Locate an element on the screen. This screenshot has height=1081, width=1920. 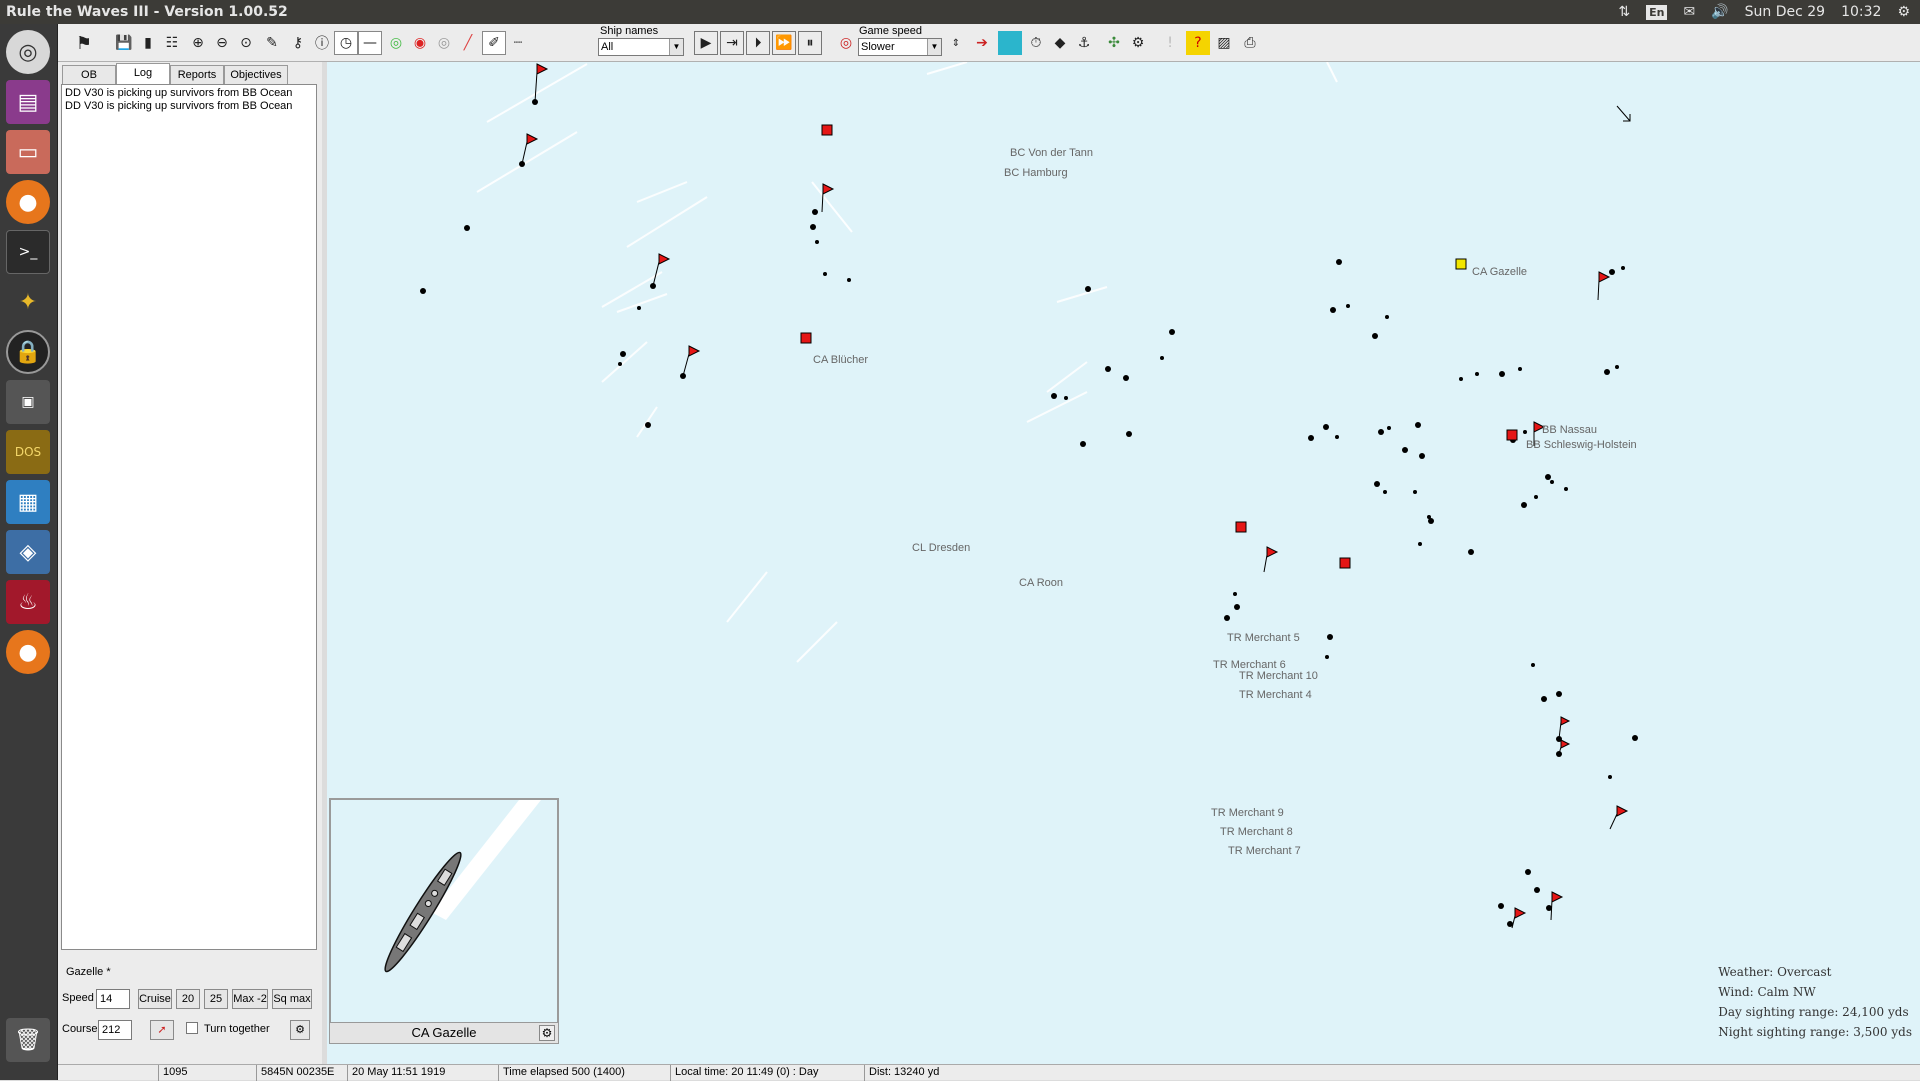
zoom-out-icon: ⊖ is located at coordinates (222, 43).